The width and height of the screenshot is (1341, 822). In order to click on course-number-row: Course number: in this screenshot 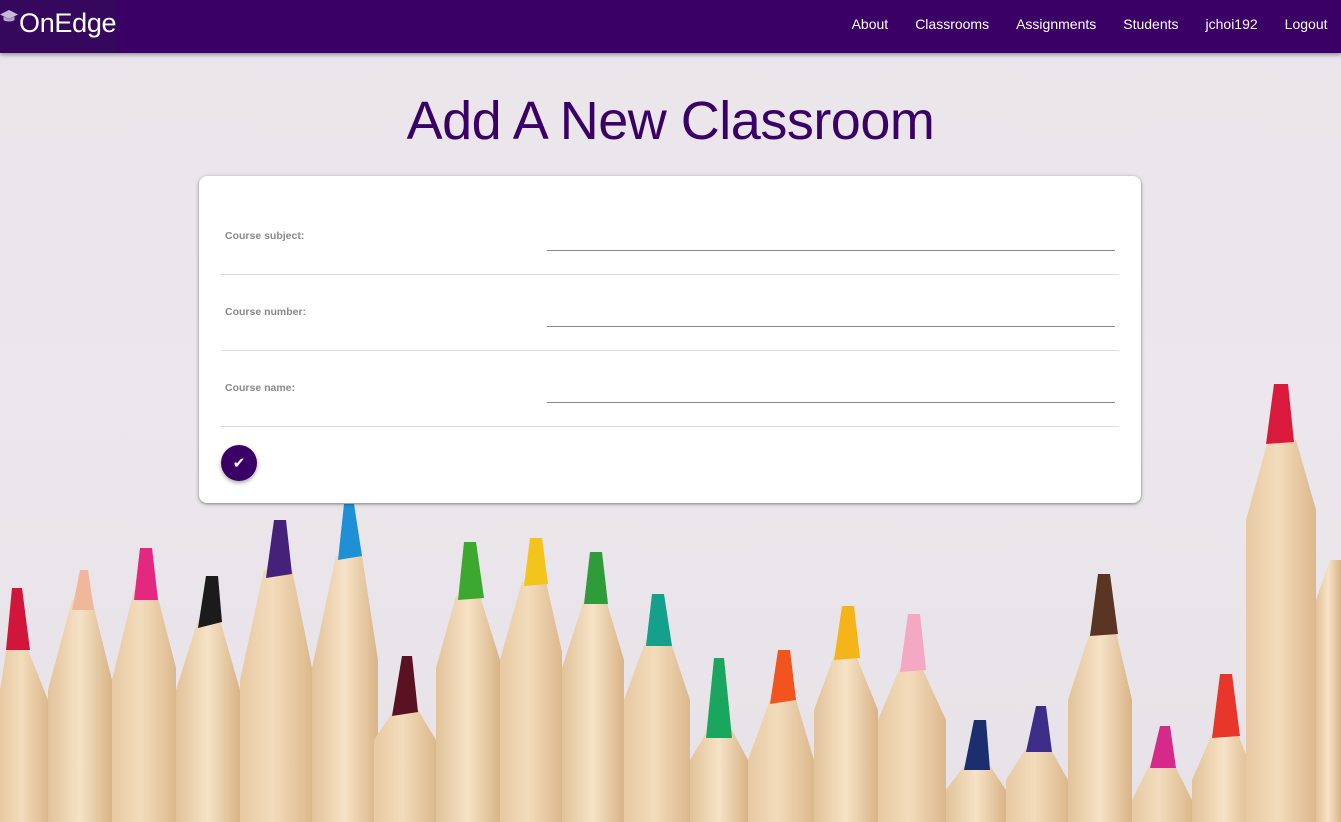, I will do `click(670, 312)`.